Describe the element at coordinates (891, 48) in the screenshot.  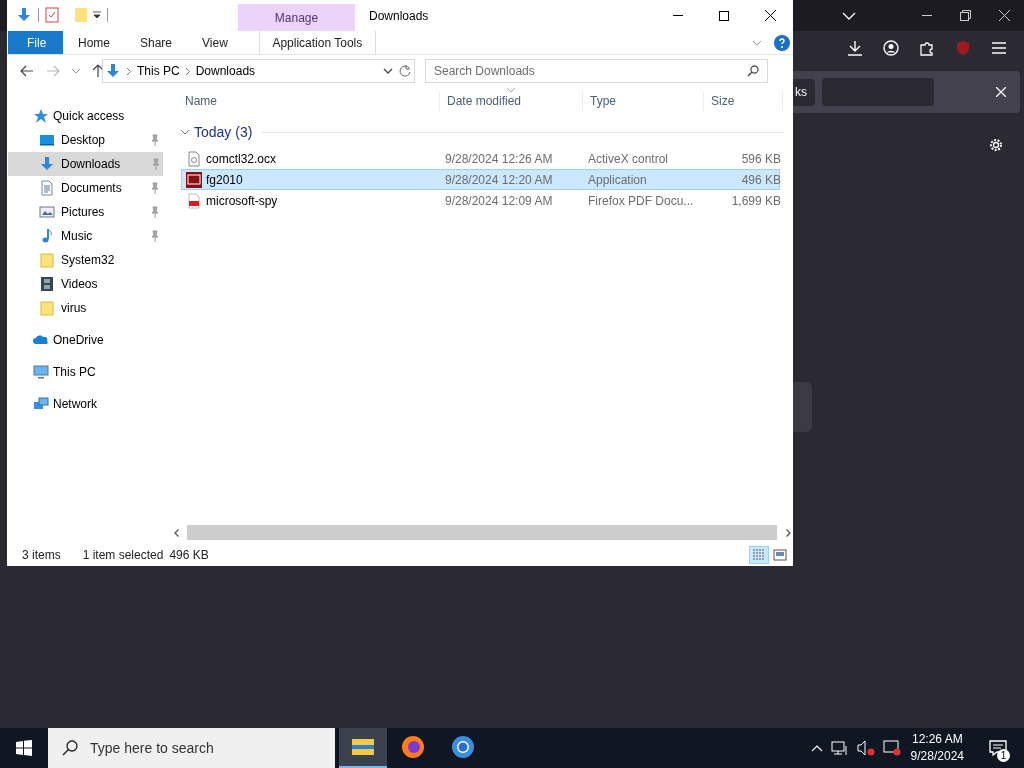
I see `account-icon` at that location.